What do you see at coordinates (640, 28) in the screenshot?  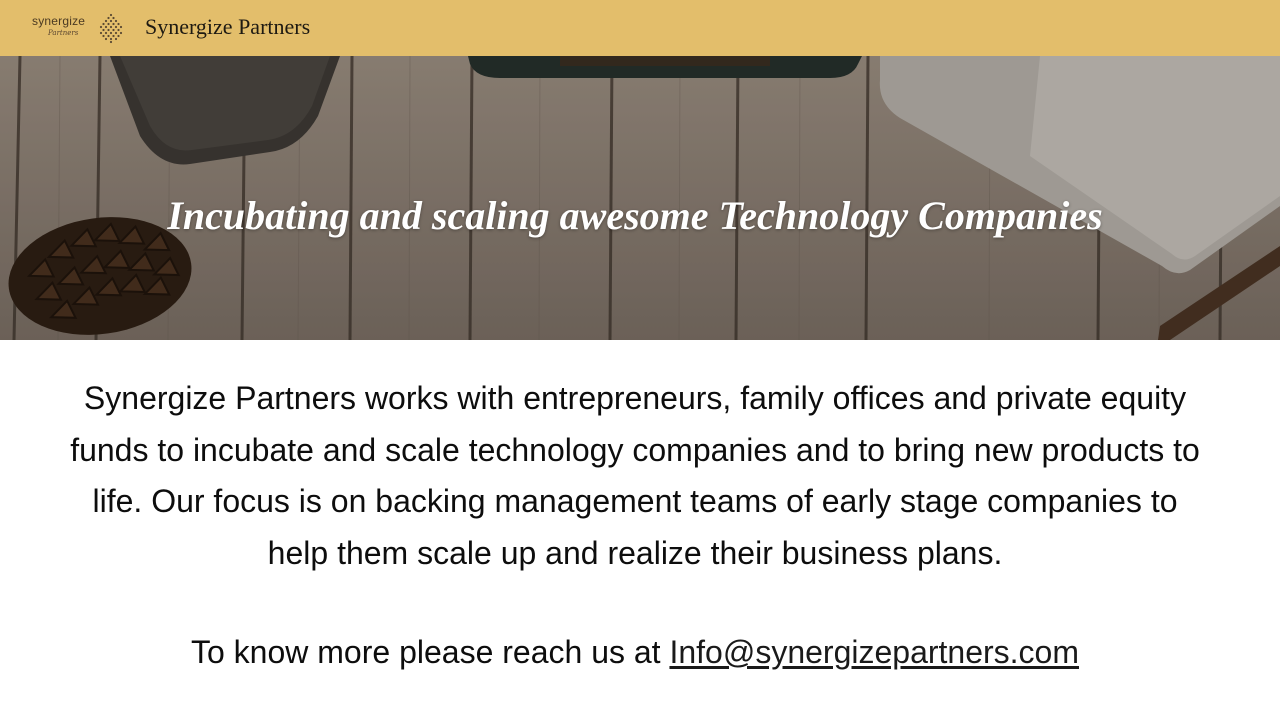 I see `site-header: synergize Partners Synergize Partners` at bounding box center [640, 28].